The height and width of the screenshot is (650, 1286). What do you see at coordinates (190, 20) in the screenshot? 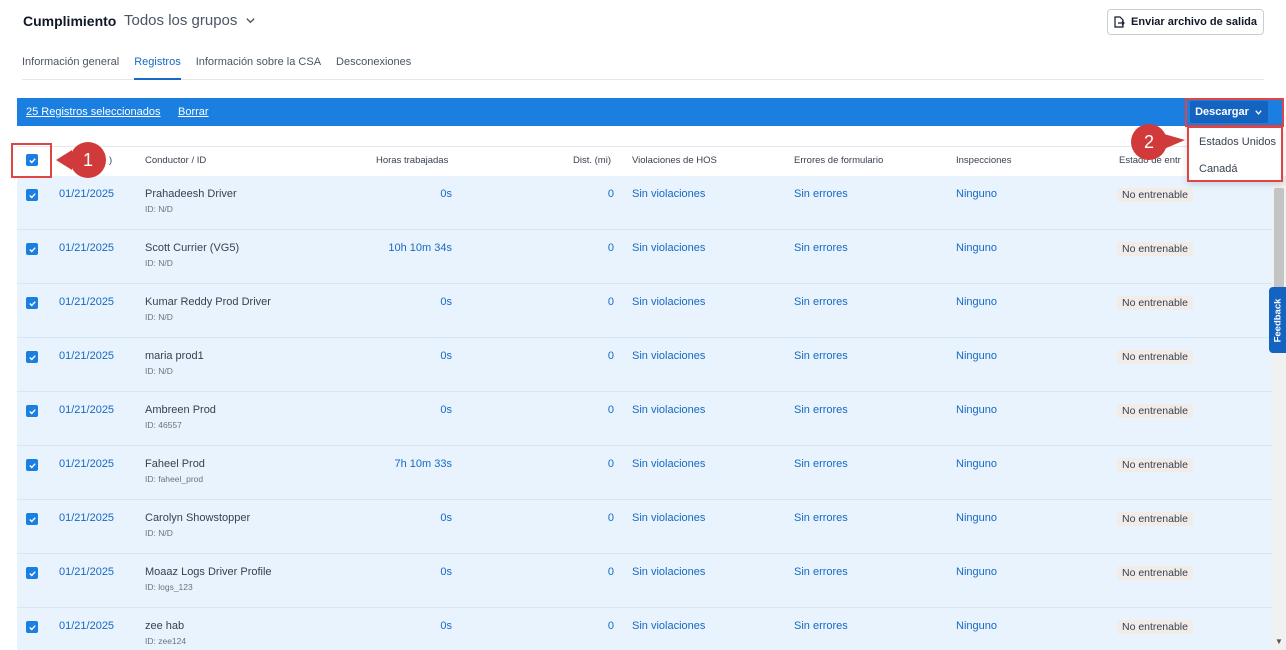
I see `group-selector: Todos los grupos` at bounding box center [190, 20].